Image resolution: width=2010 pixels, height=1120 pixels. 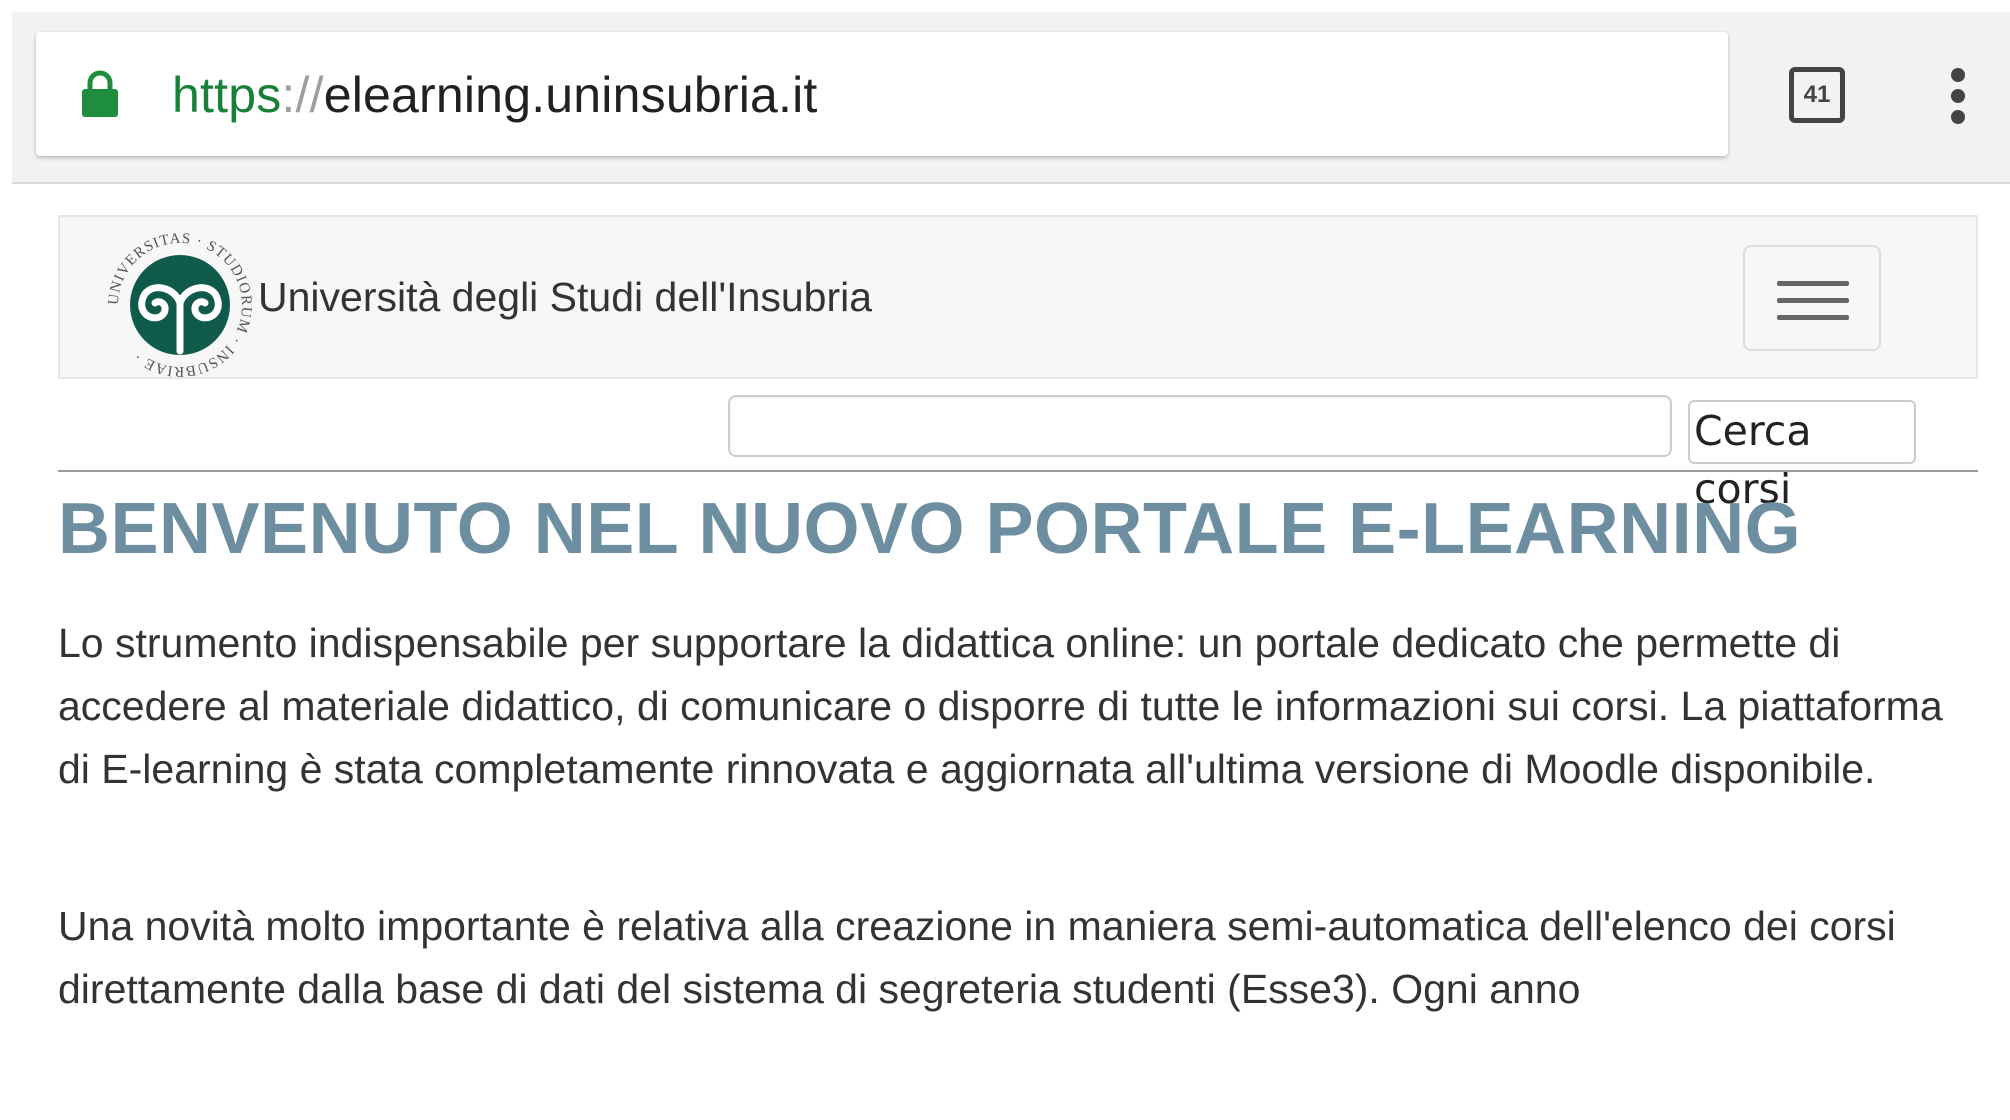 I want to click on course-search-input, so click(x=1200, y=426).